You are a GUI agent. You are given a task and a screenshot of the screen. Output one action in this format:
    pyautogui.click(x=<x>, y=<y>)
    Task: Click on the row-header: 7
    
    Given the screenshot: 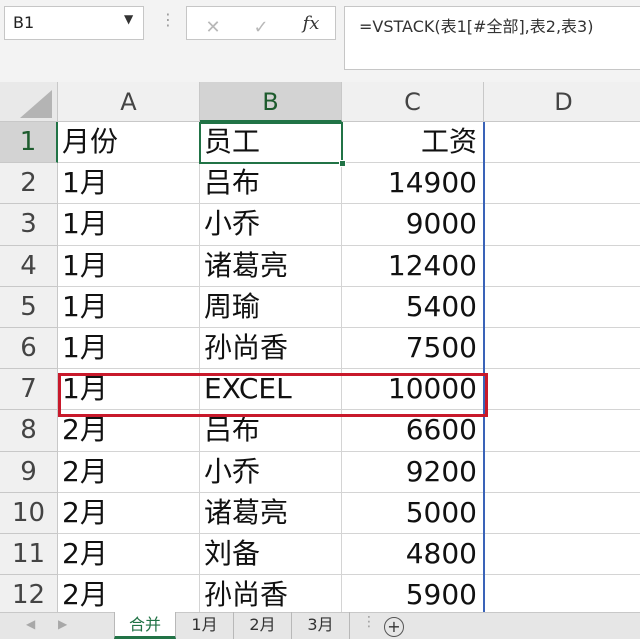 What is the action you would take?
    pyautogui.click(x=29, y=390)
    